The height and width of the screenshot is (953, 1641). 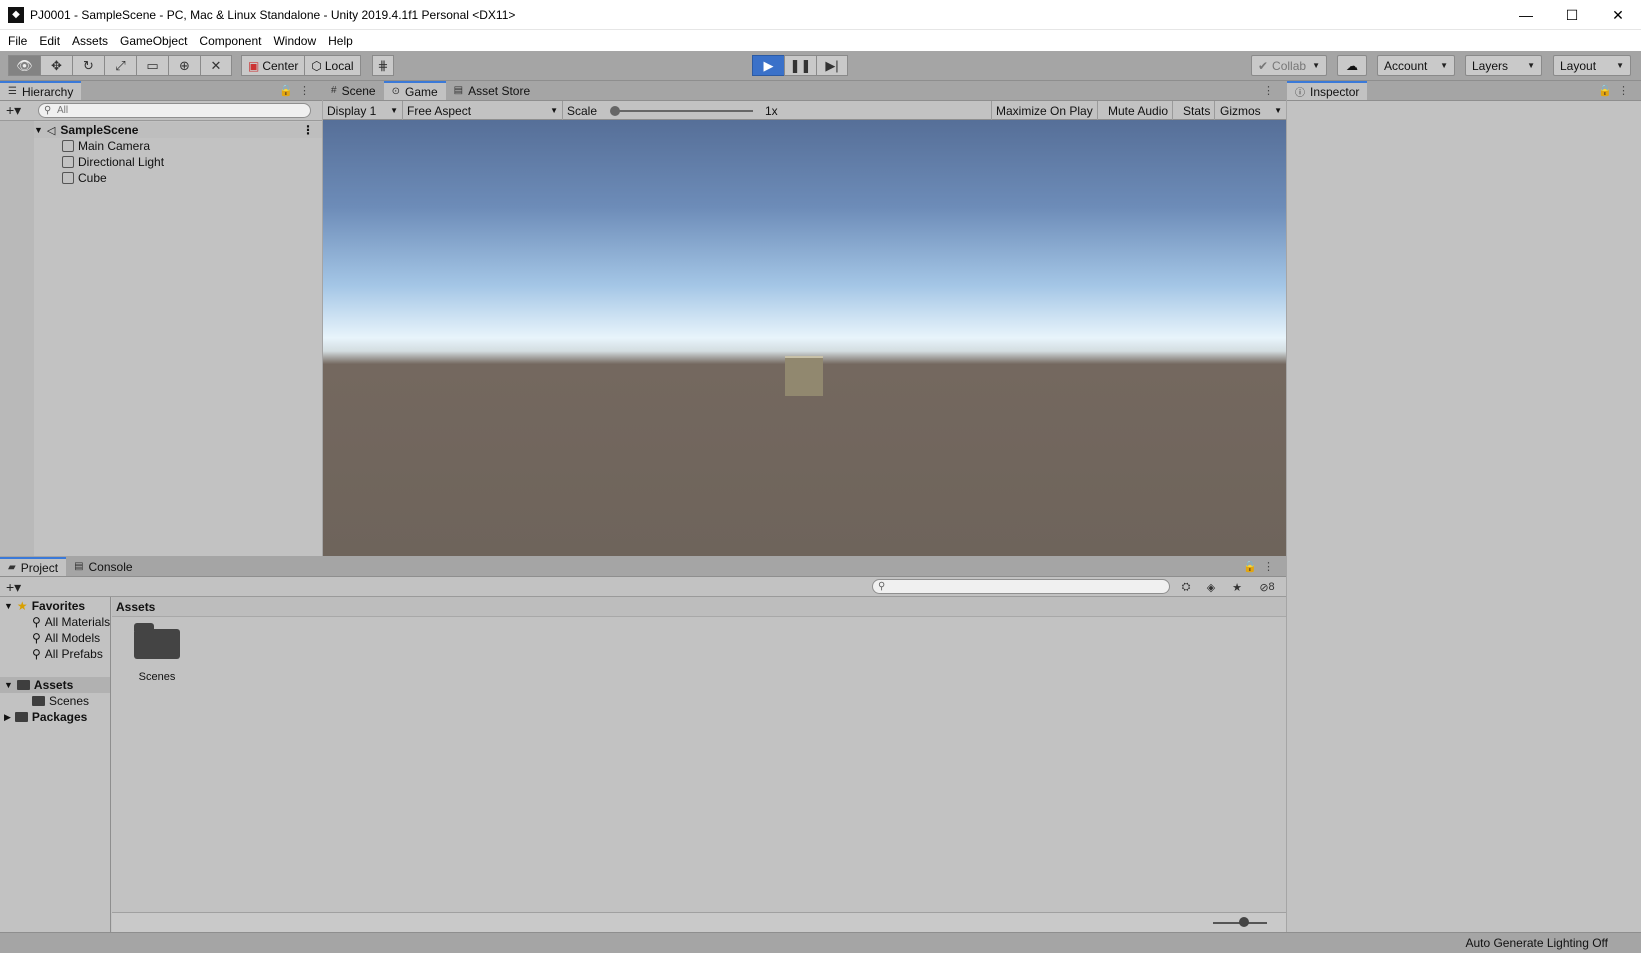 I want to click on list-item: Scenes, so click(x=60, y=701).